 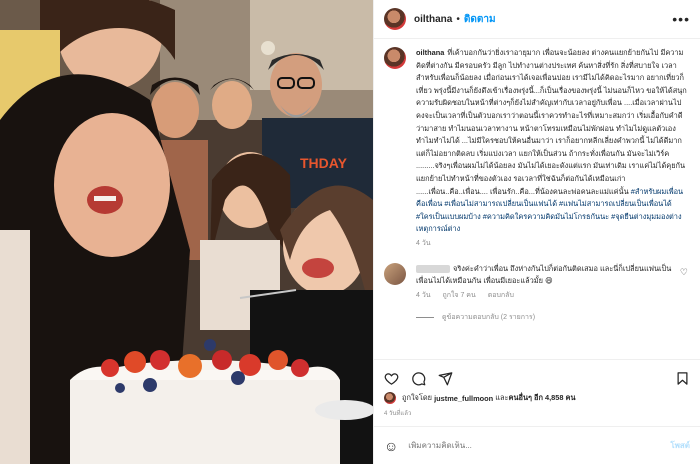 What do you see at coordinates (501, 295) in the screenshot?
I see `comment-reply-button: ตอบกลับ` at bounding box center [501, 295].